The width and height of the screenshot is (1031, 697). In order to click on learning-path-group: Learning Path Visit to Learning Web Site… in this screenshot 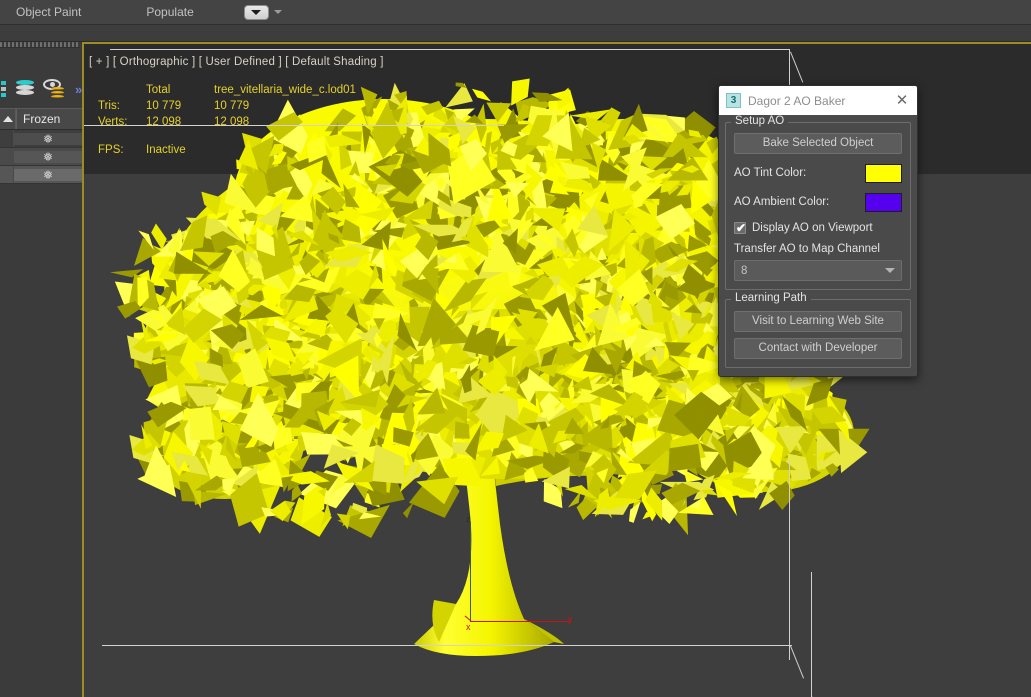, I will do `click(818, 330)`.